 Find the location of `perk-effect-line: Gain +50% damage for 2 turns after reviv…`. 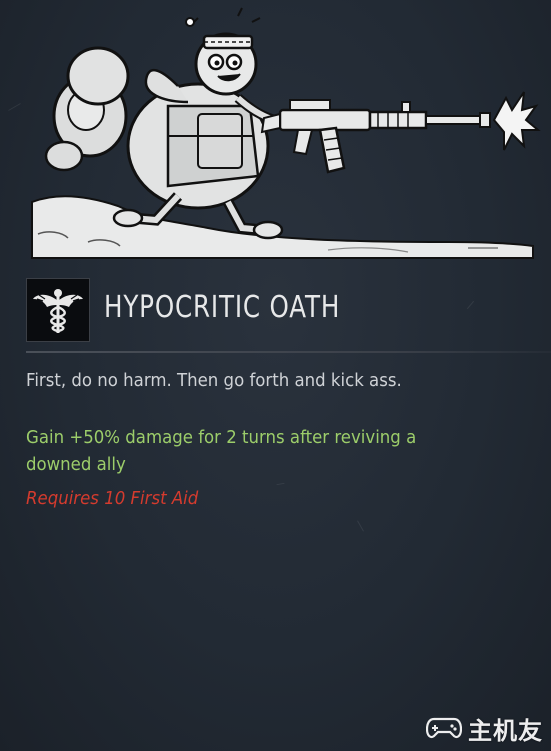

perk-effect-line: Gain +50% damage for 2 turns after reviv… is located at coordinates (221, 437).